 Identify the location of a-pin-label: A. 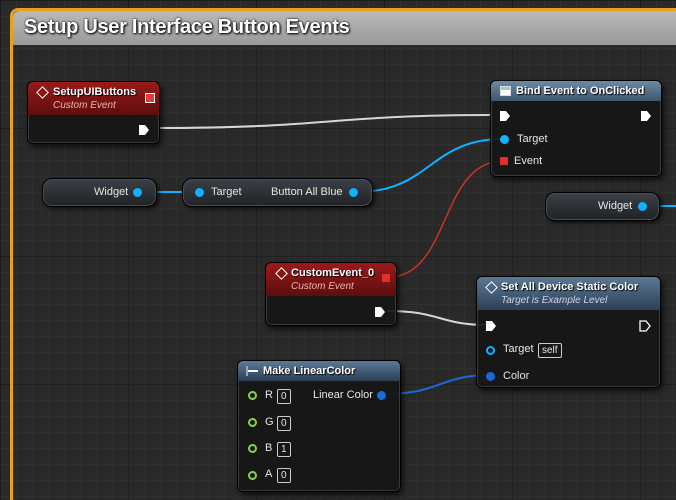
(269, 474).